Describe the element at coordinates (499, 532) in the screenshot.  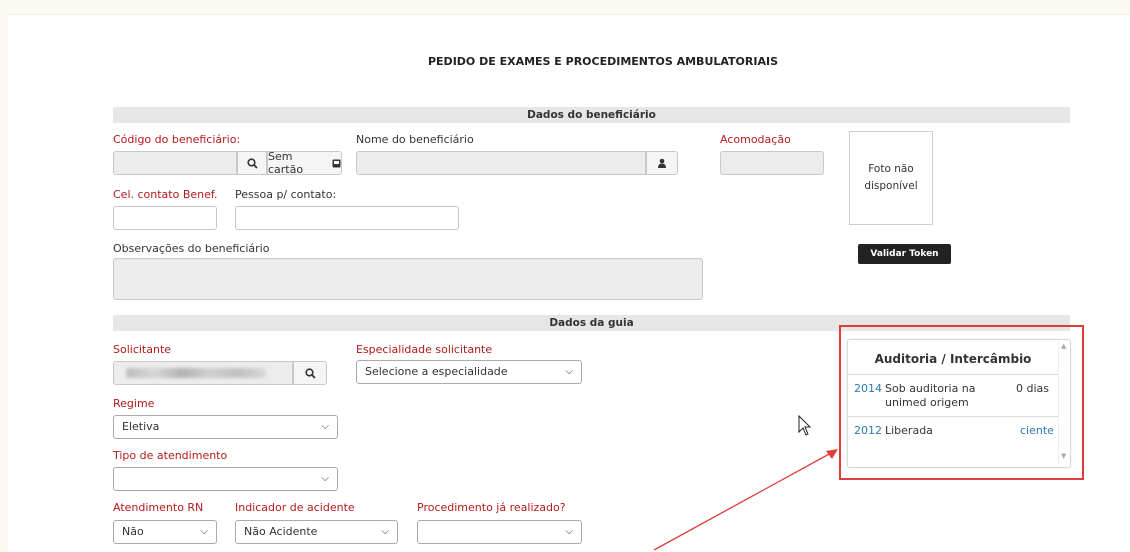
I see `procedimento-realizado-select: ⌵` at that location.